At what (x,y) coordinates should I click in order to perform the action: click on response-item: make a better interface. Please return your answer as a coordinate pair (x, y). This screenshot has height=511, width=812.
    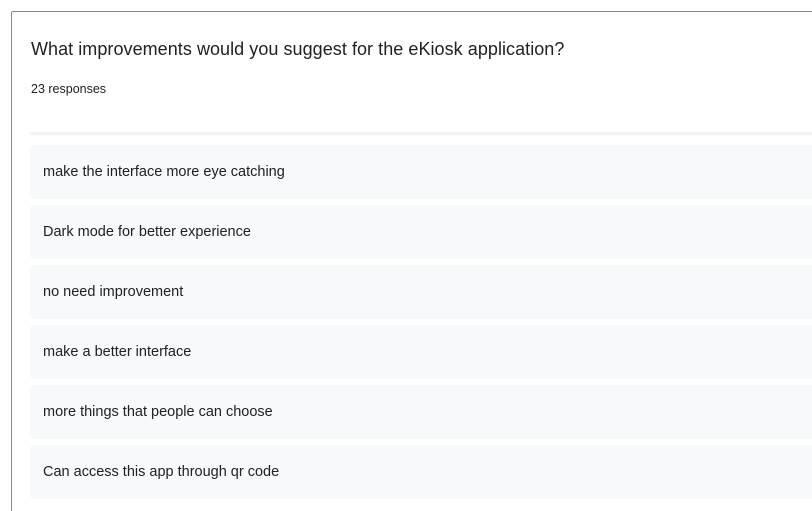
    Looking at the image, I should click on (421, 352).